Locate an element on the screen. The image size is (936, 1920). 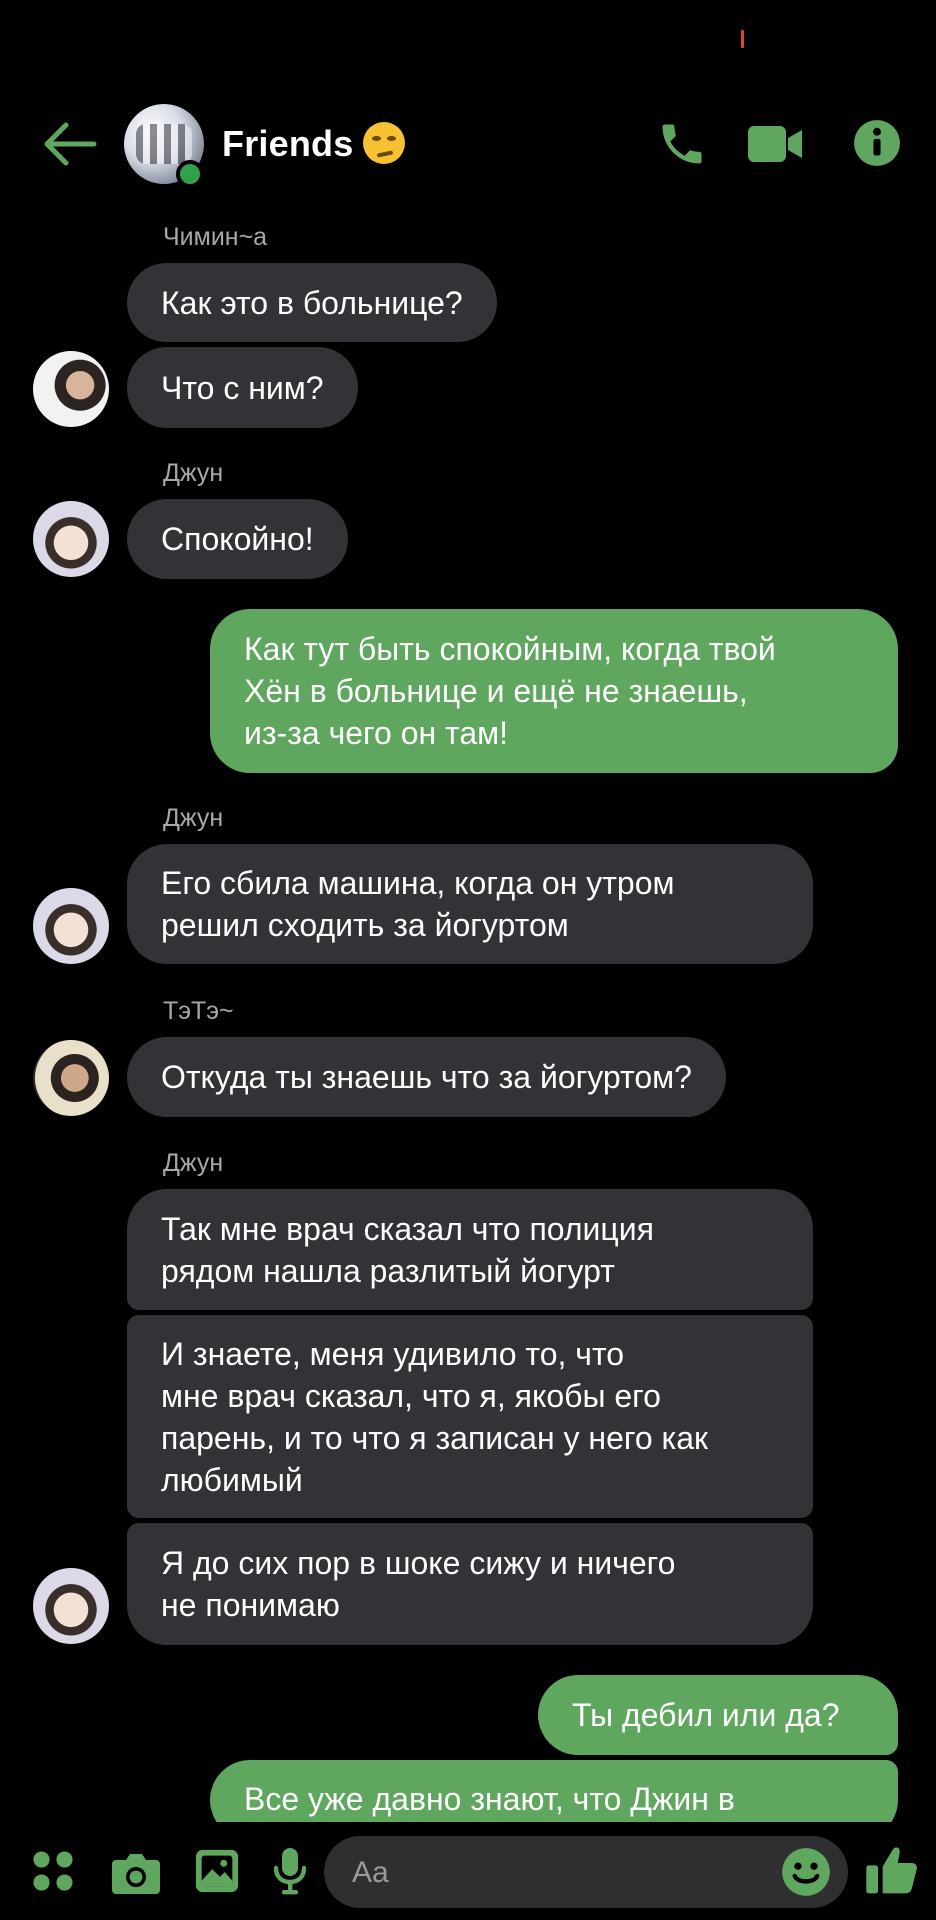
message-bubble-incoming: Спокойно! is located at coordinates (237, 539).